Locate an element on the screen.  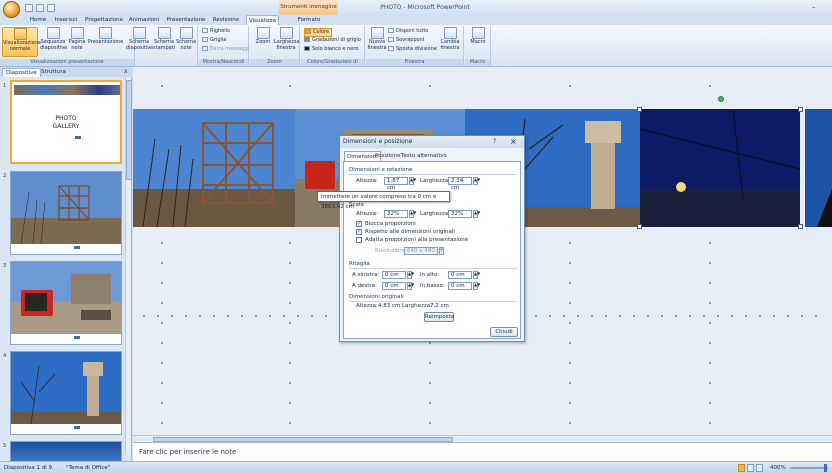
crop-top-input: 0 cm is located at coordinates (460, 275).